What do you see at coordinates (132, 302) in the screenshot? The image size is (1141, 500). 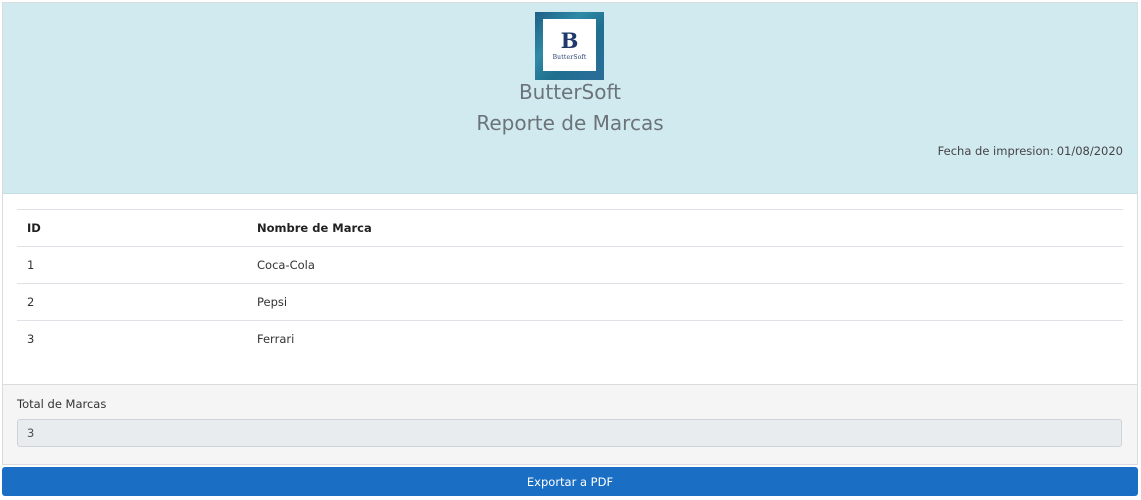 I see `cell-id: 2` at bounding box center [132, 302].